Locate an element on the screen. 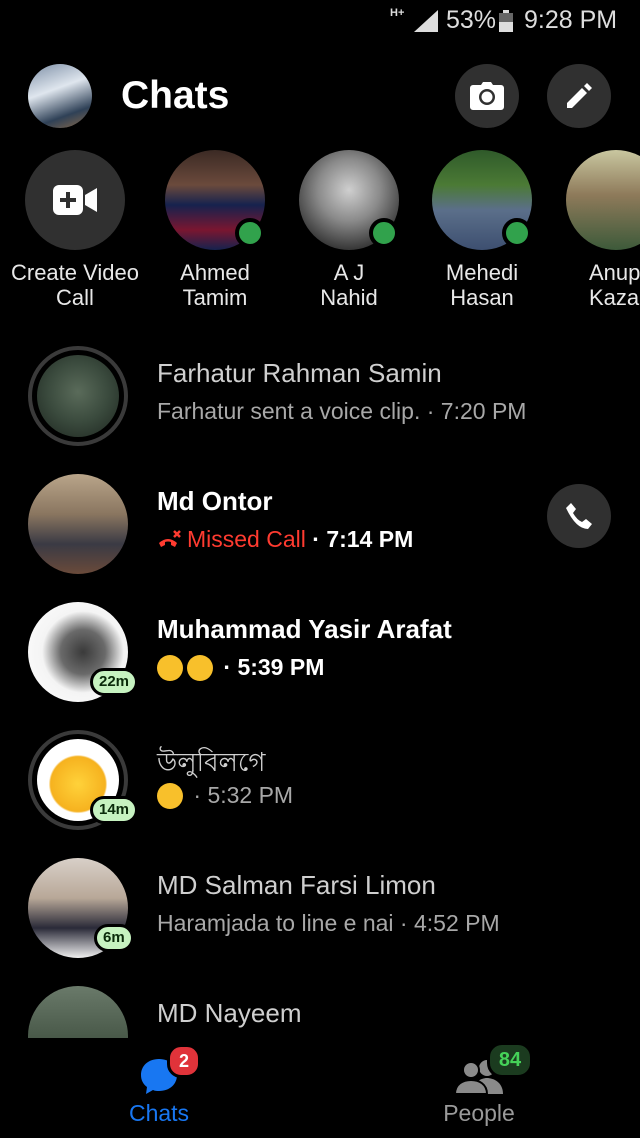  camera-button is located at coordinates (487, 96).